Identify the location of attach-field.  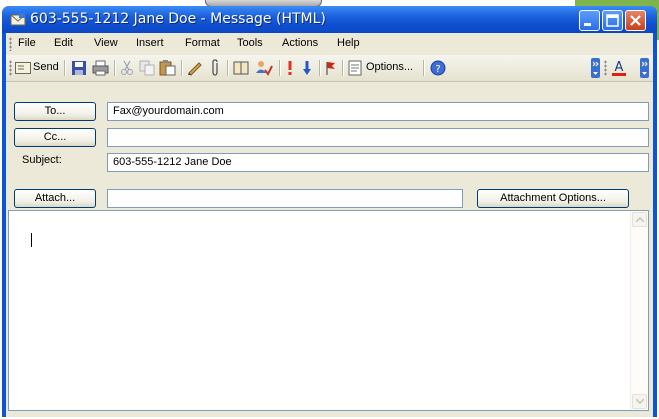
(285, 198).